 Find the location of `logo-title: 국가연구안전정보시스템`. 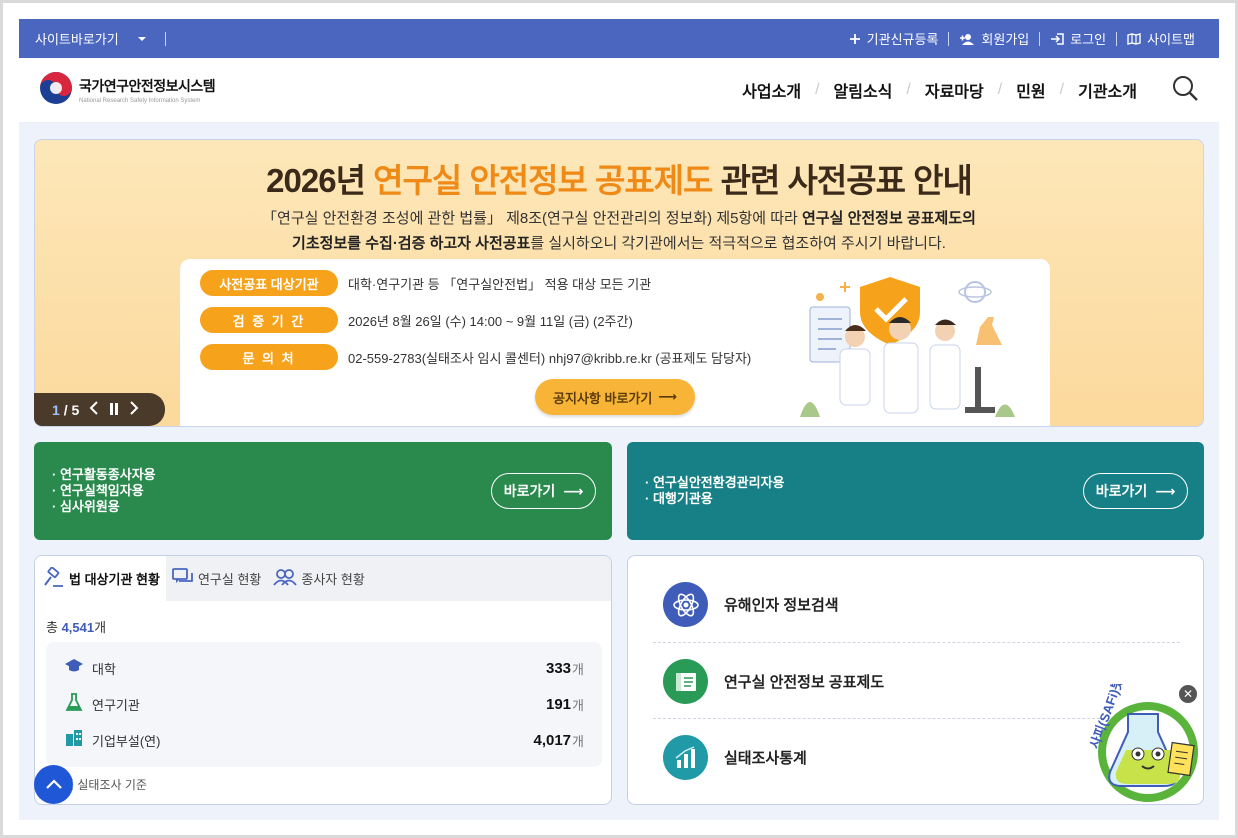

logo-title: 국가연구안전정보시스템 is located at coordinates (147, 86).